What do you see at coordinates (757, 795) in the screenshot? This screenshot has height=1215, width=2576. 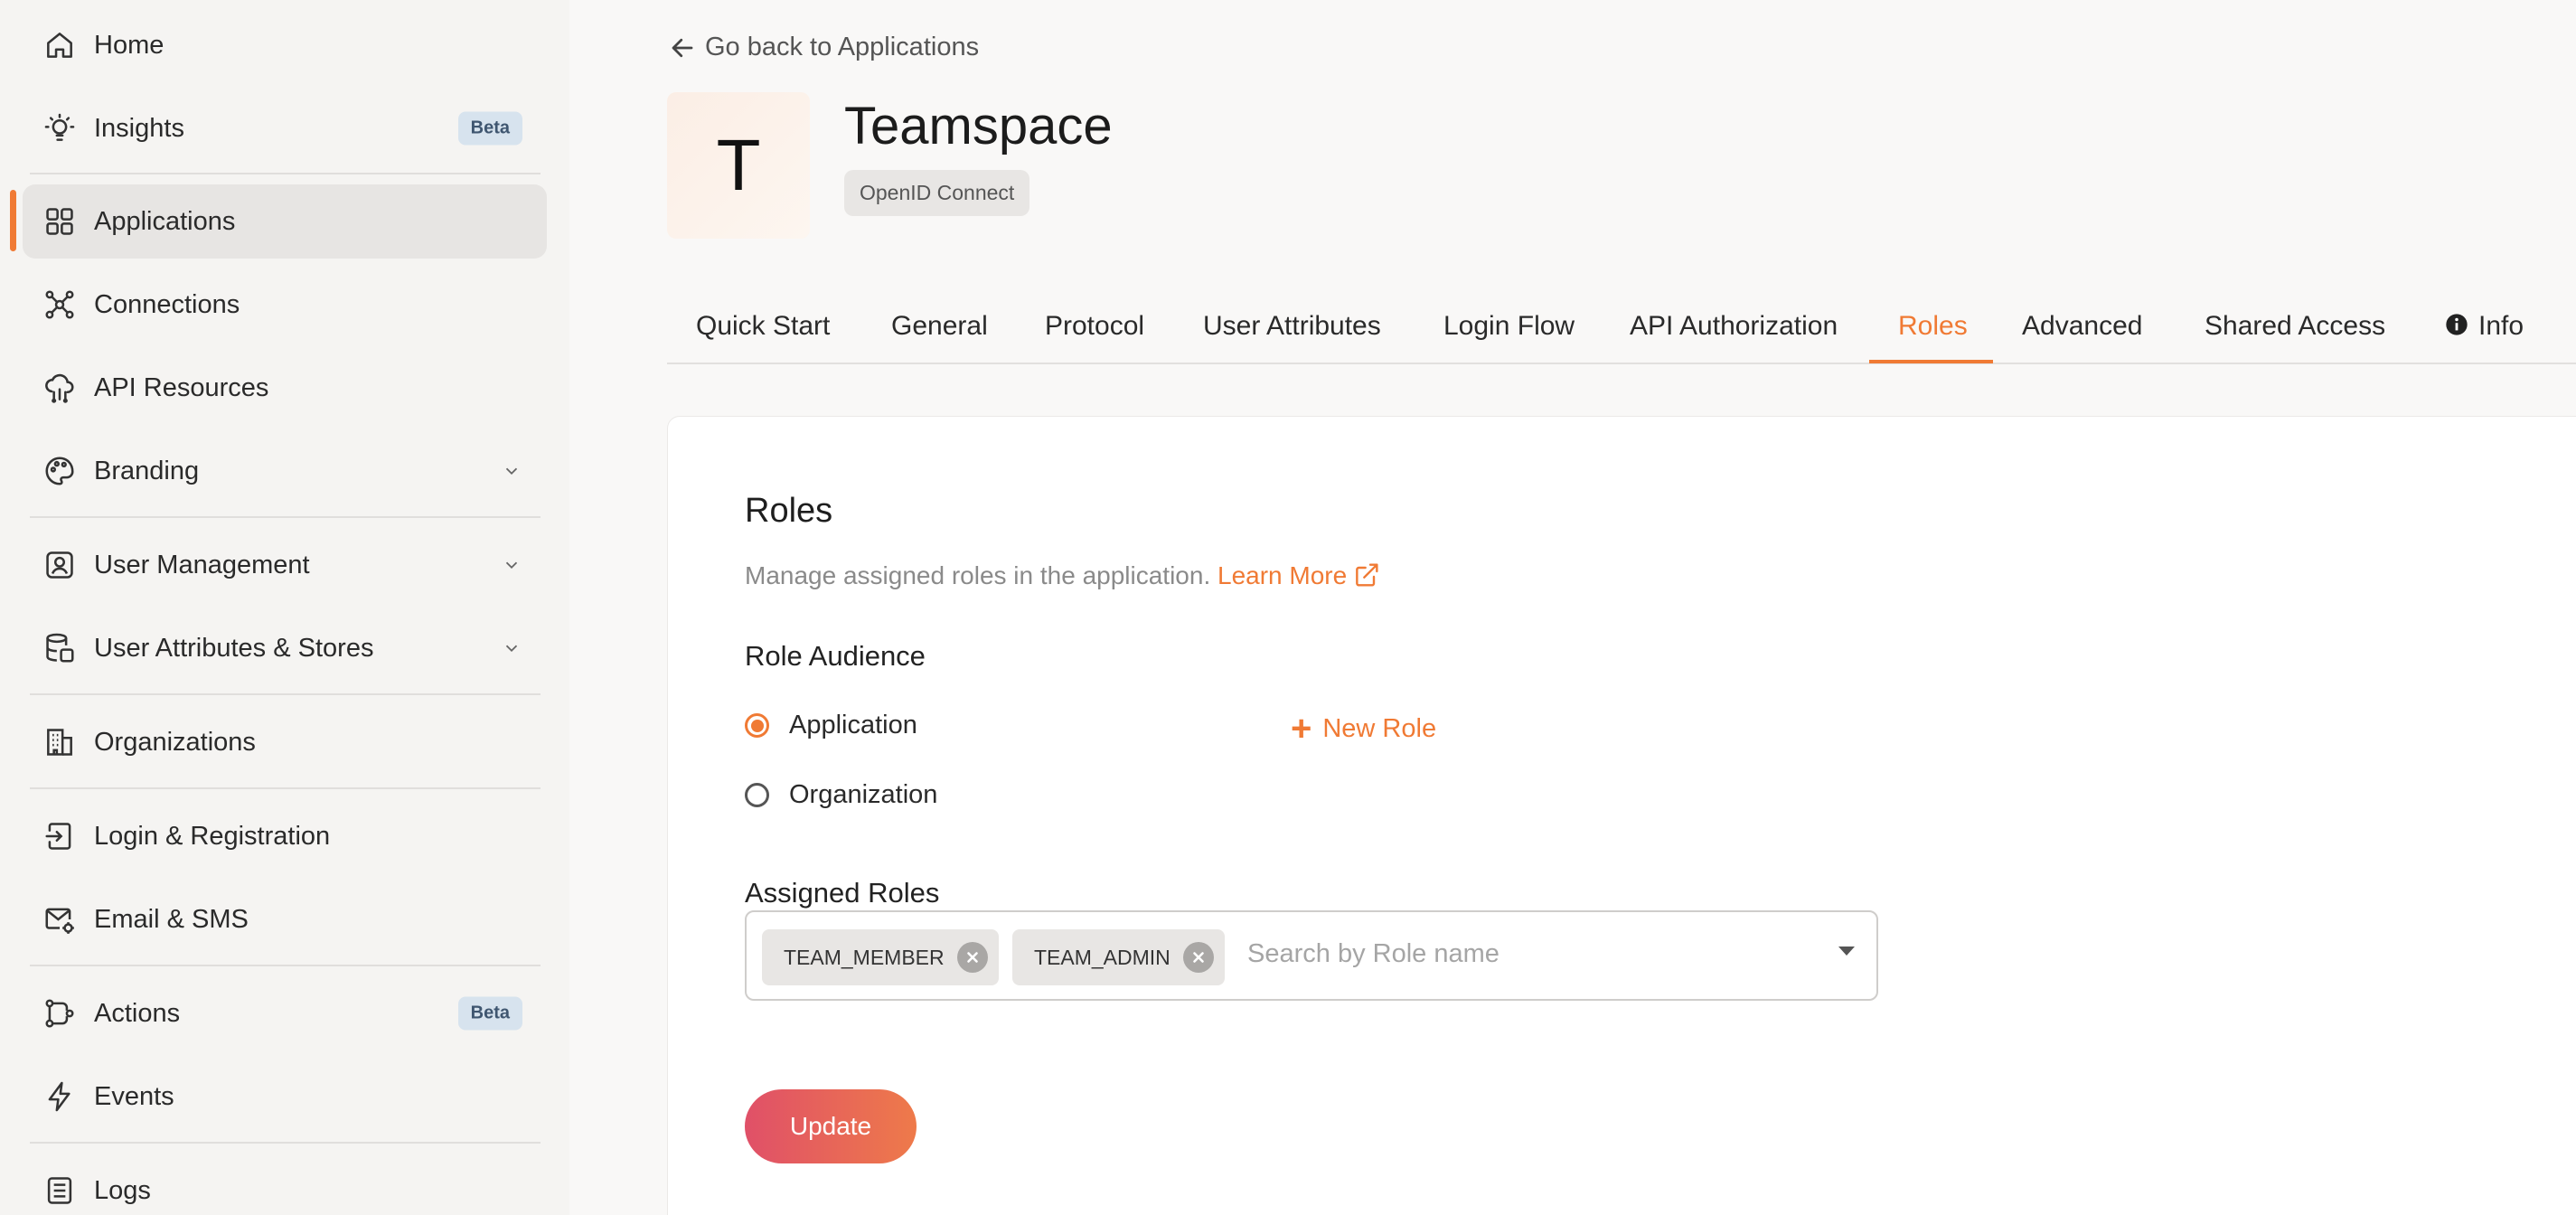 I see `radio-button` at bounding box center [757, 795].